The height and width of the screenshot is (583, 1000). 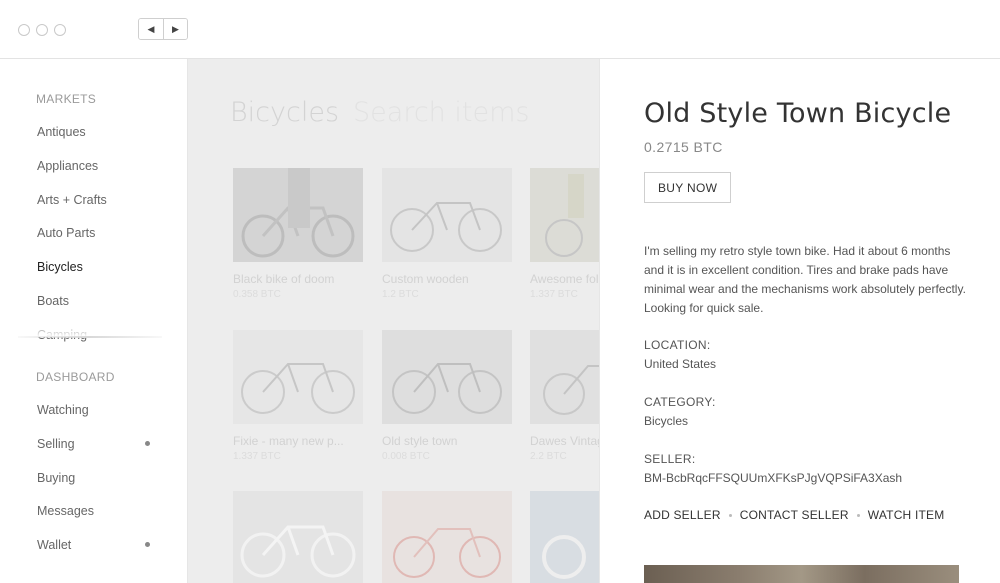 What do you see at coordinates (400, 294) in the screenshot?
I see `item-price: 1.2 BTC` at bounding box center [400, 294].